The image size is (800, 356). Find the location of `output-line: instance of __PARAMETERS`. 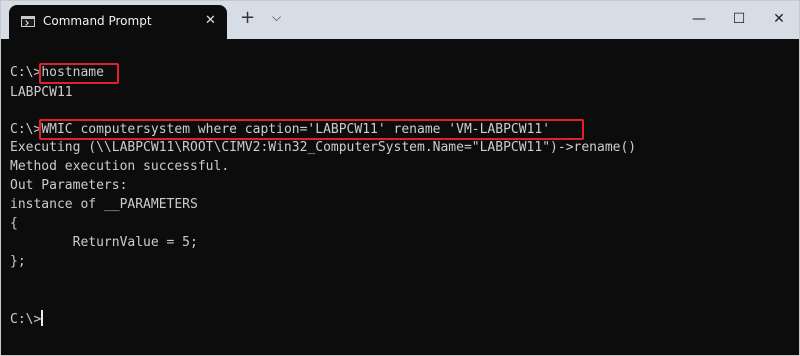

output-line: instance of __PARAMETERS is located at coordinates (104, 204).